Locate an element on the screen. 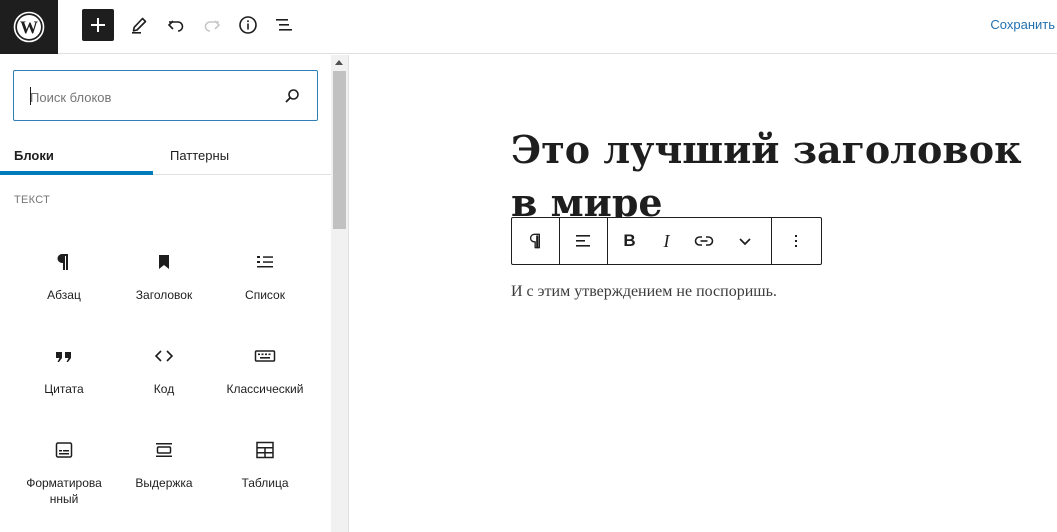 The width and height of the screenshot is (1057, 532). quote-icon is located at coordinates (64, 356).